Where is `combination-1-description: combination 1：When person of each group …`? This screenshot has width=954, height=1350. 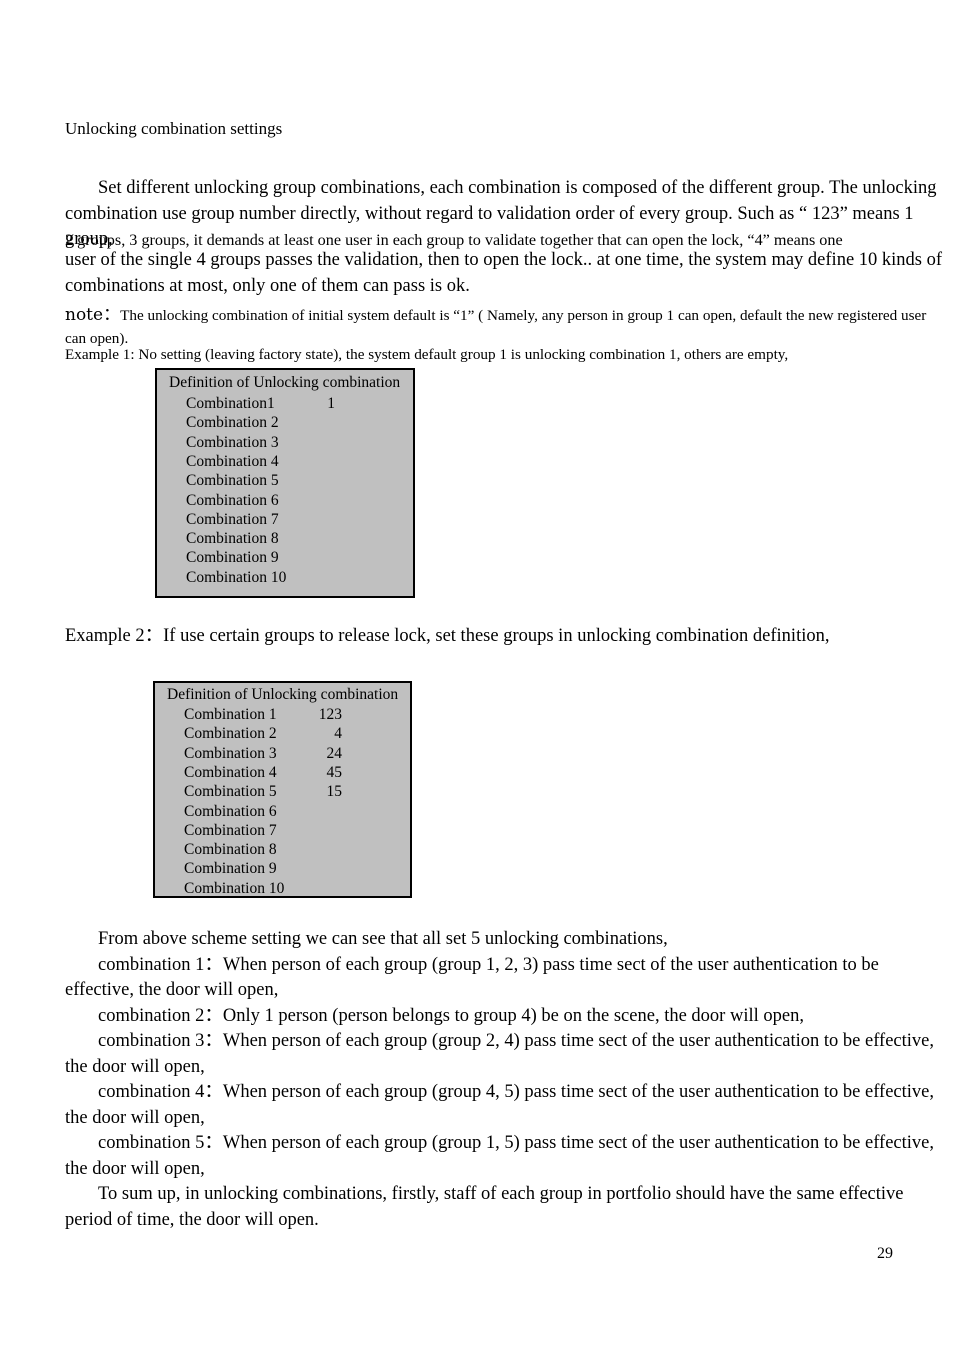 combination-1-description: combination 1：When person of each group … is located at coordinates (472, 977).